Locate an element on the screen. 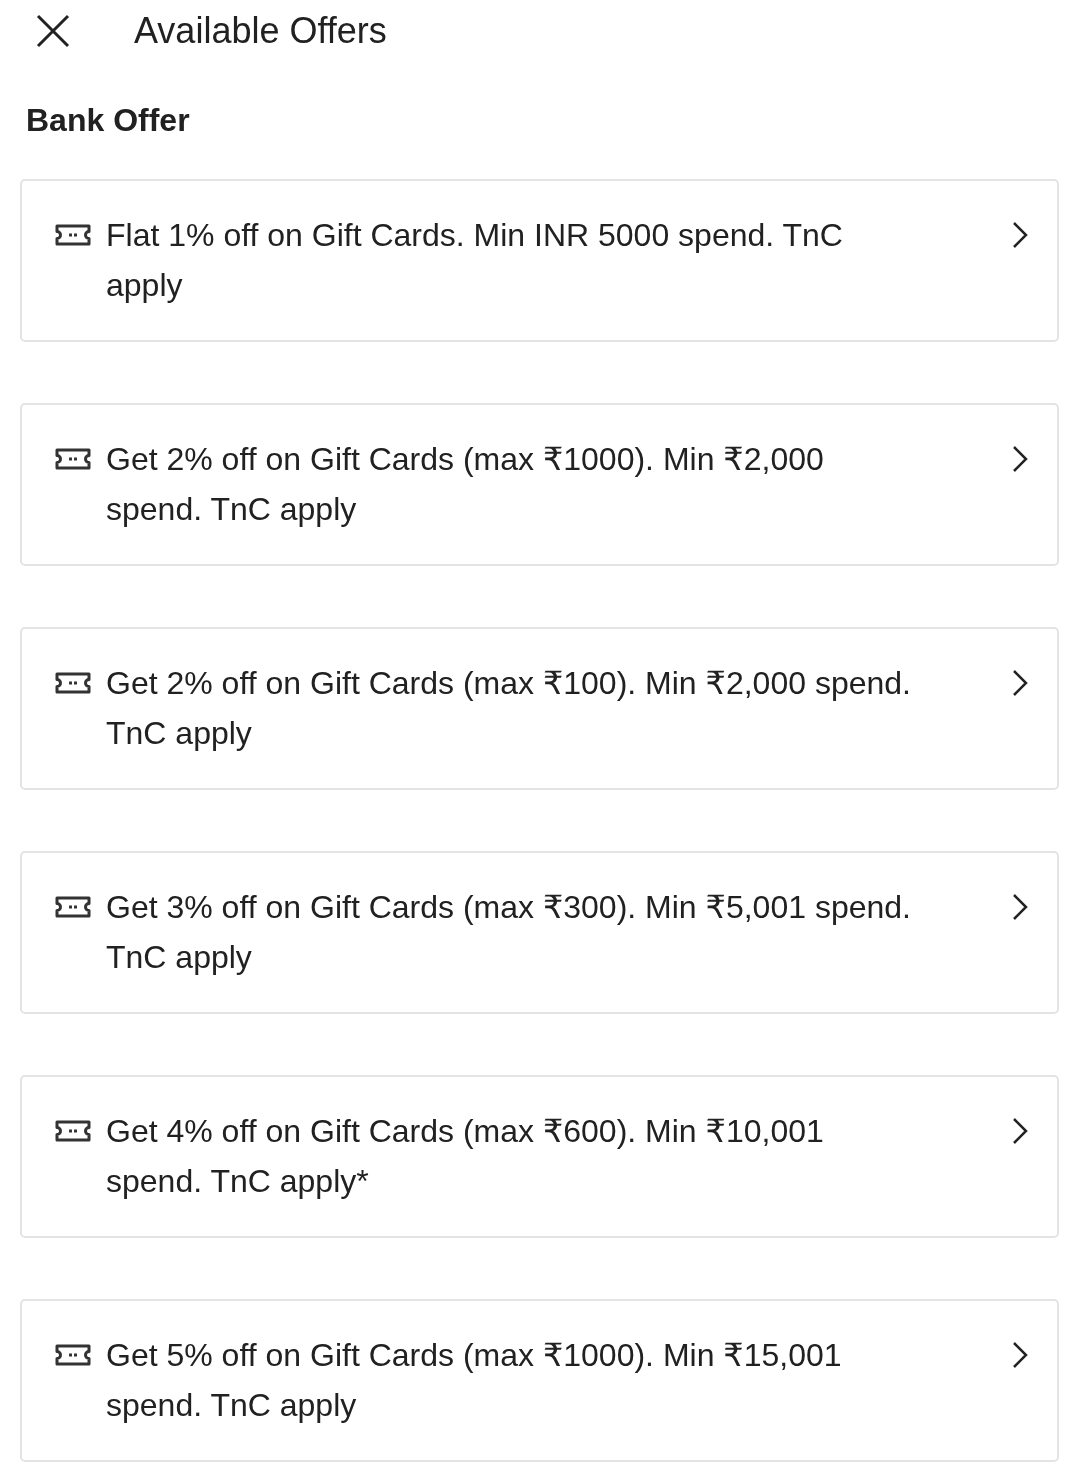 The height and width of the screenshot is (1464, 1080). close-button is located at coordinates (53, 31).